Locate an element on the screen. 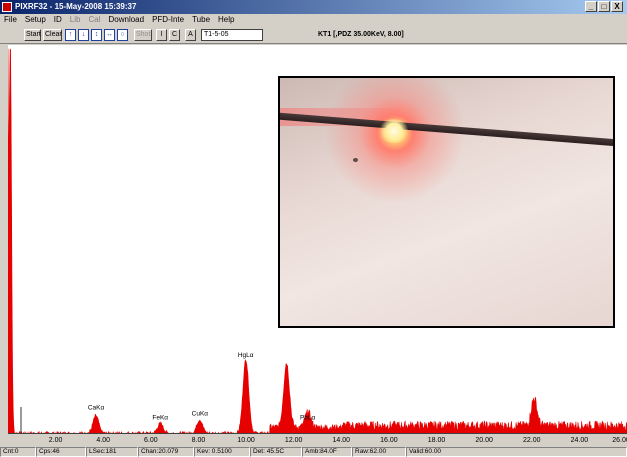 The width and height of the screenshot is (627, 457). peak-label-1: FeKα is located at coordinates (160, 417).